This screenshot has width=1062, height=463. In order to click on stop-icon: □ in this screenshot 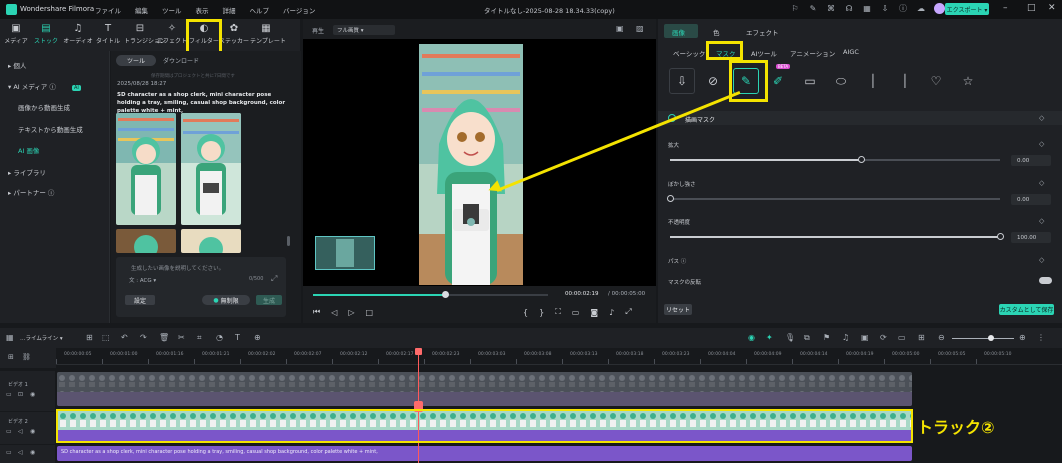, I will do `click(370, 312)`.